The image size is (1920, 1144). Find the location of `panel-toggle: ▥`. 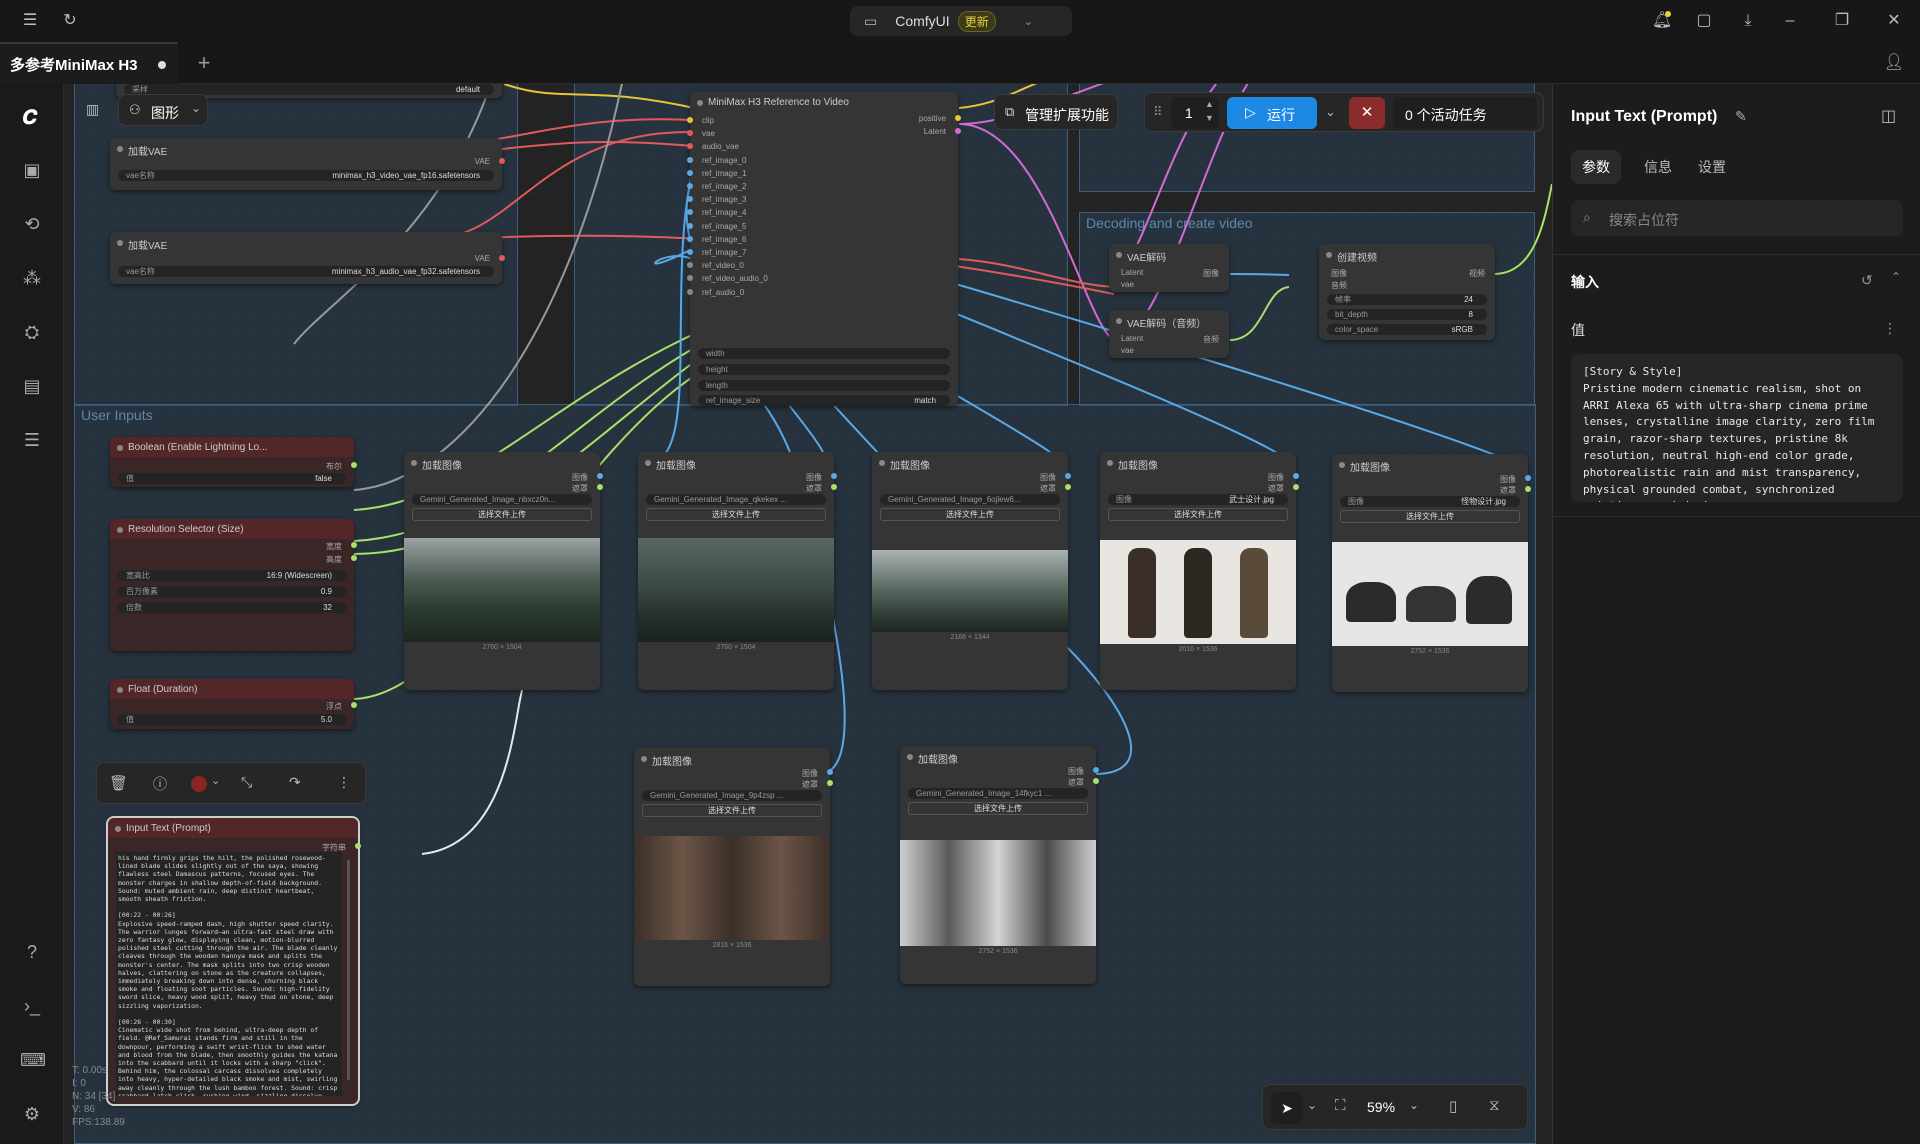

panel-toggle: ▥ is located at coordinates (93, 110).